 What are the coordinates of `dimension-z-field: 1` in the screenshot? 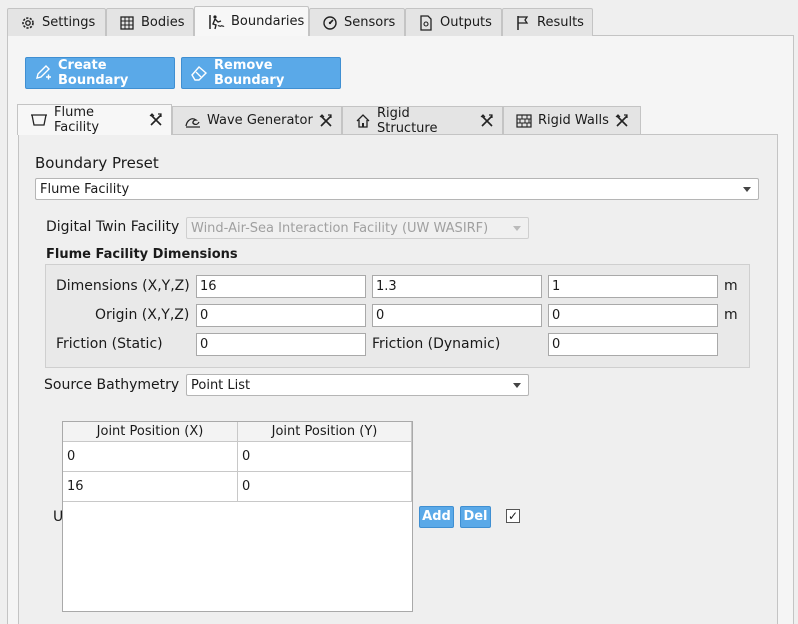 It's located at (633, 286).